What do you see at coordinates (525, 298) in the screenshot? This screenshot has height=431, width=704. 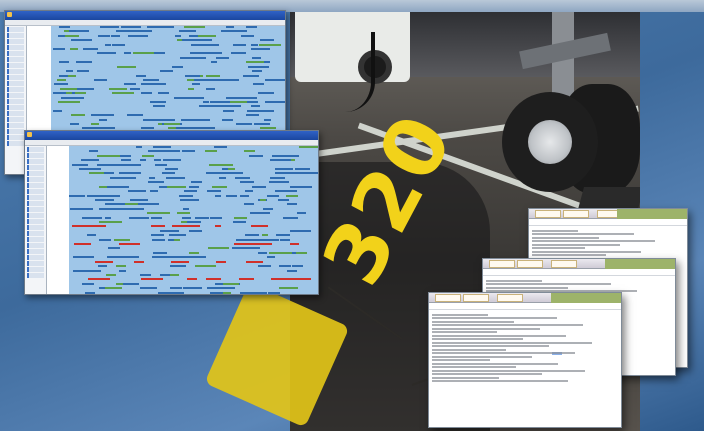 I see `report-toolbar` at bounding box center [525, 298].